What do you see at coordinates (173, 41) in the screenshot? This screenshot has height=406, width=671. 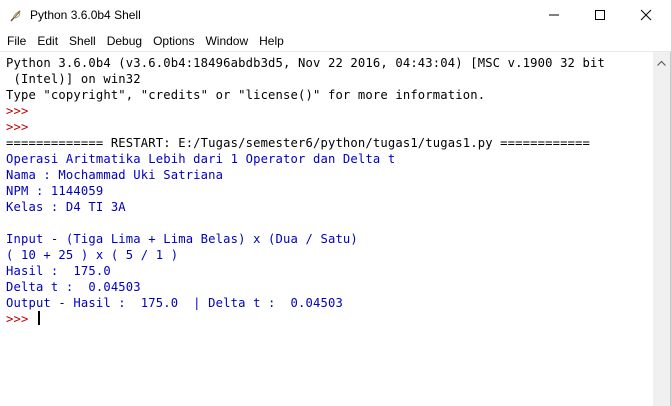 I see `menu-options: Options` at bounding box center [173, 41].